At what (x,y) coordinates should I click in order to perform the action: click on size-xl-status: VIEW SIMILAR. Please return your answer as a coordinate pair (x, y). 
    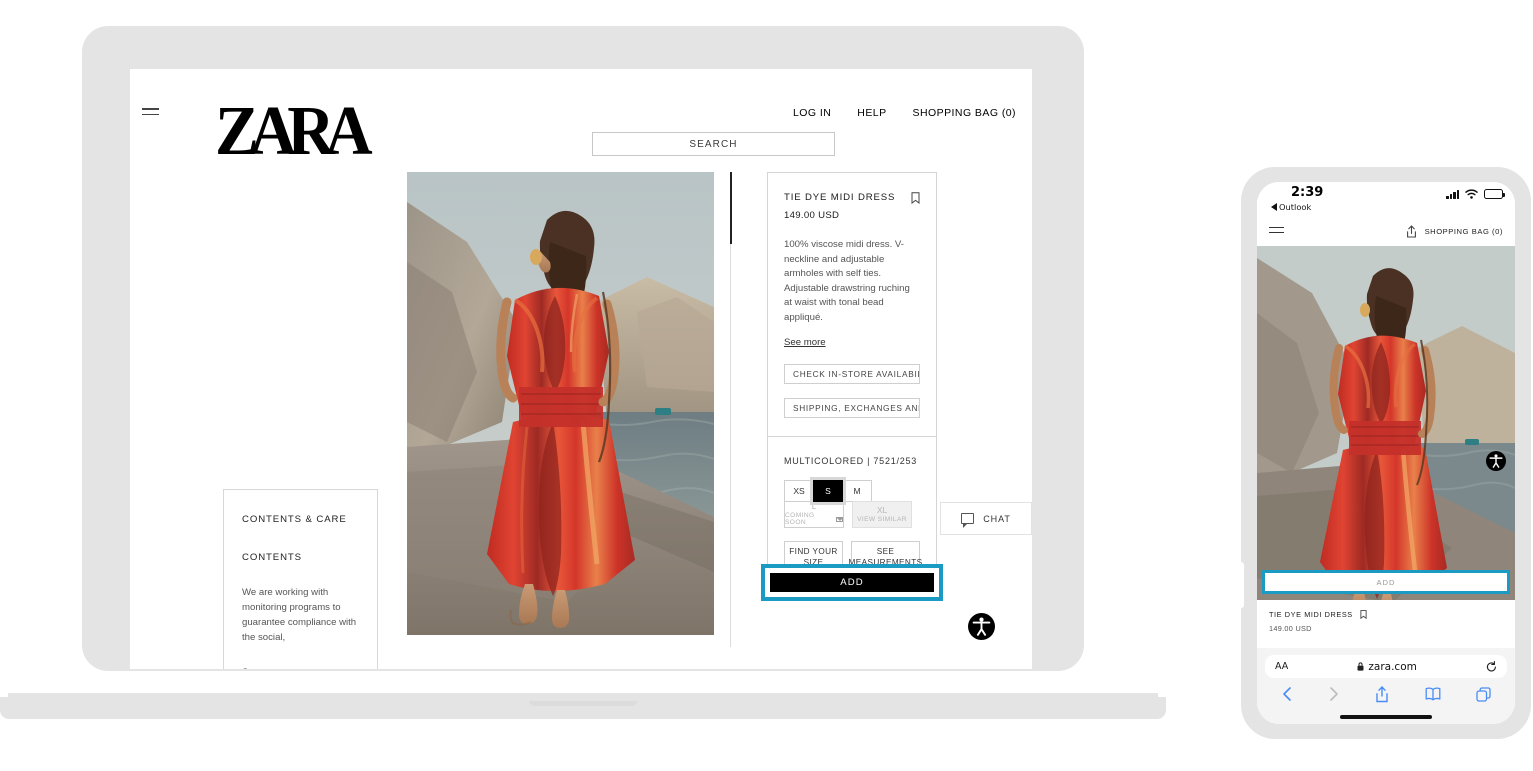
    Looking at the image, I should click on (882, 519).